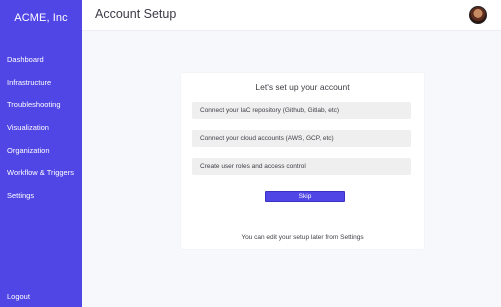 This screenshot has height=307, width=501. What do you see at coordinates (28, 127) in the screenshot?
I see `sidebar-item-visualization: Visualization` at bounding box center [28, 127].